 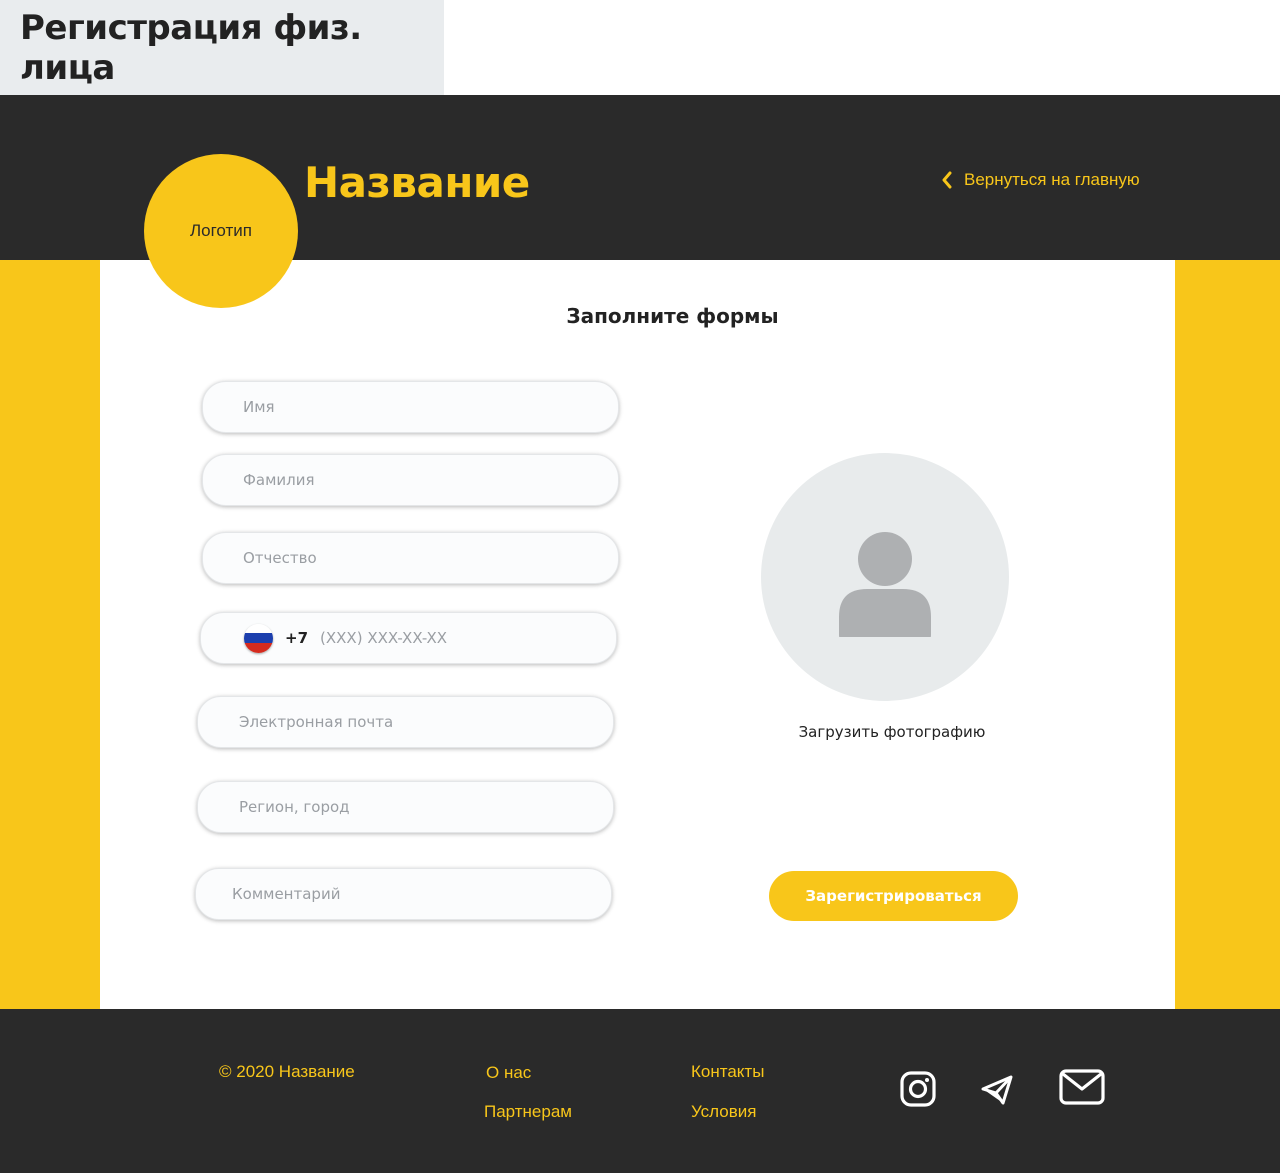 What do you see at coordinates (426, 722) in the screenshot?
I see `email-input` at bounding box center [426, 722].